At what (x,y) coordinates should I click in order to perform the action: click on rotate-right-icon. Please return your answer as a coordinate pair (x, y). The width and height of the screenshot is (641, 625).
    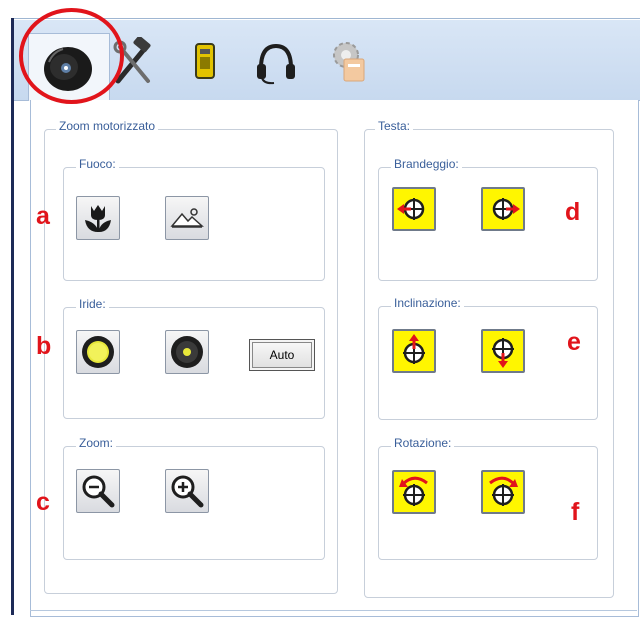
    Looking at the image, I should click on (503, 492).